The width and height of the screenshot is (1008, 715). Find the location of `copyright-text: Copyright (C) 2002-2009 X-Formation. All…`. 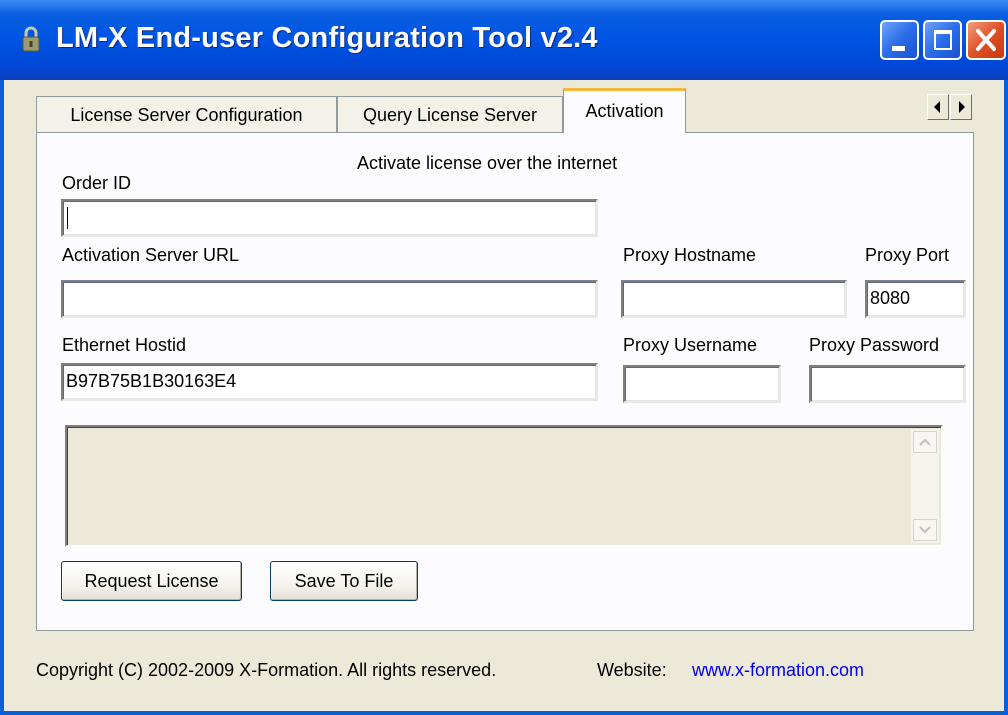

copyright-text: Copyright (C) 2002-2009 X-Formation. All… is located at coordinates (266, 670).